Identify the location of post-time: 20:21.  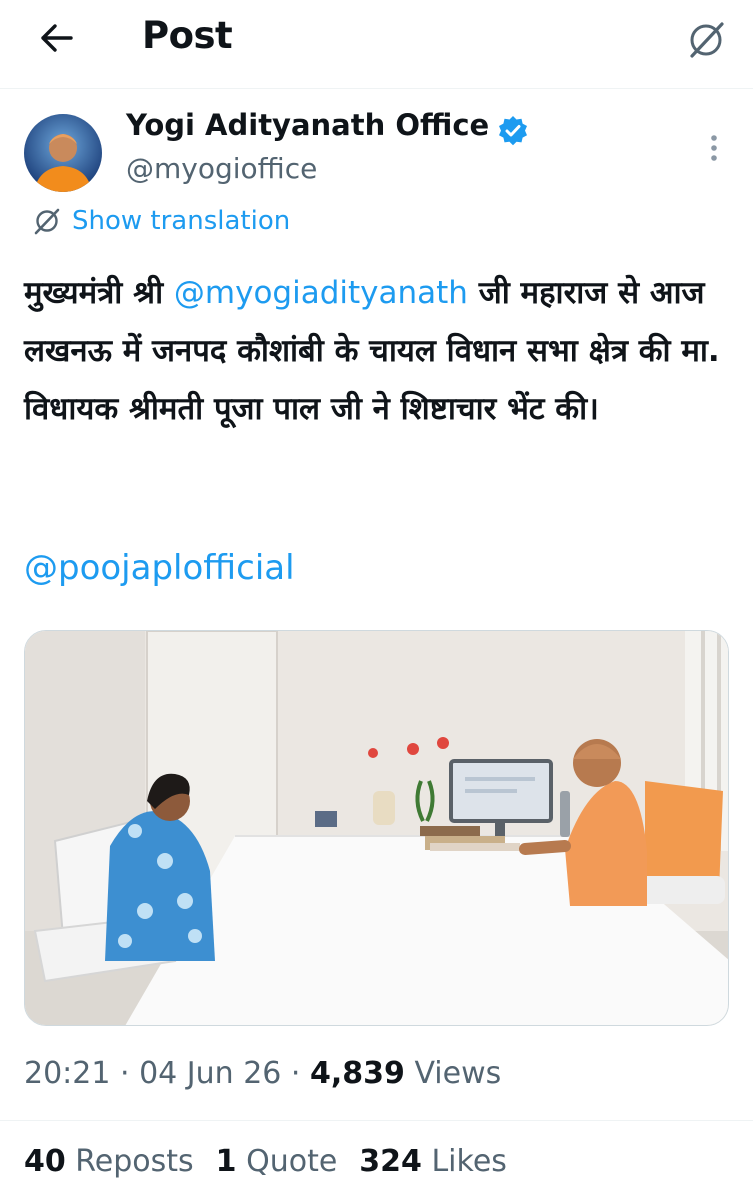
(67, 1073).